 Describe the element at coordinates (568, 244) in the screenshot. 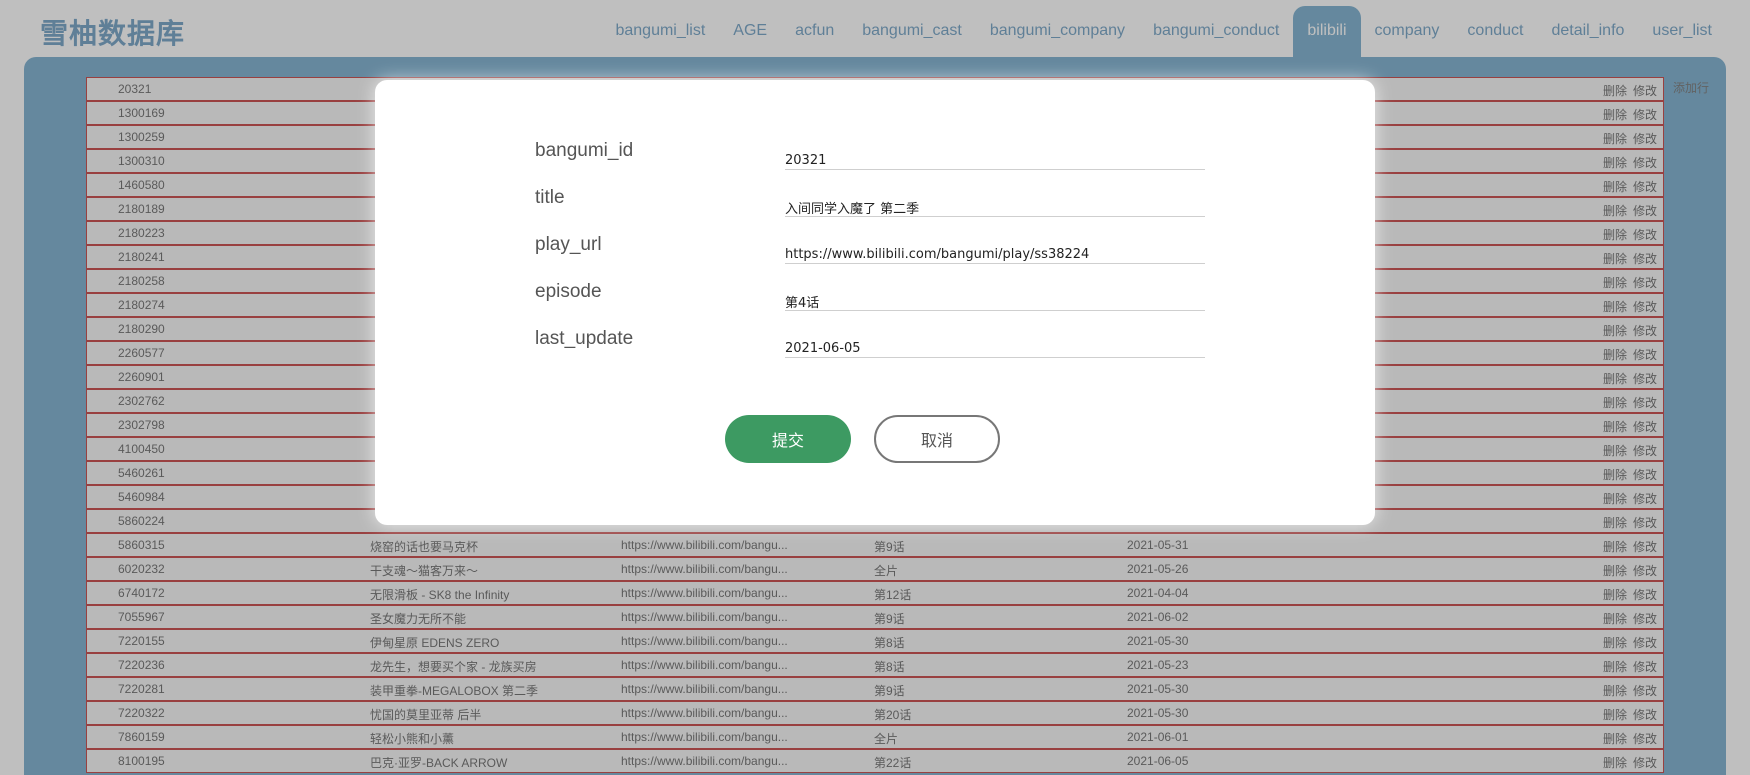

I see `field-label: play_url` at that location.